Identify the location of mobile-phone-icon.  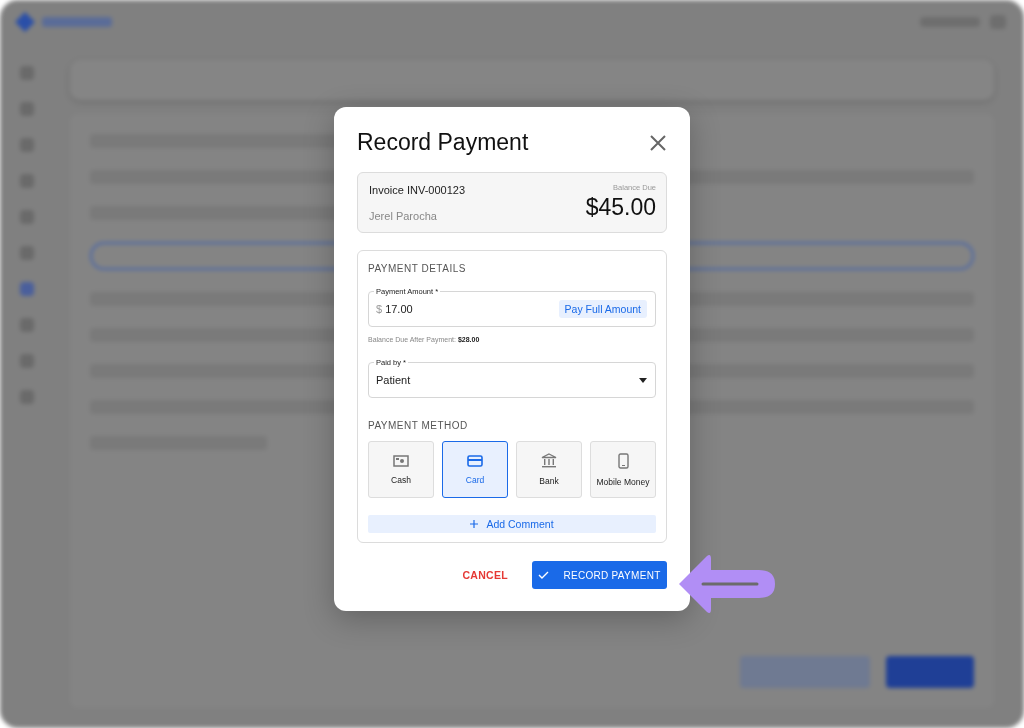
(623, 460).